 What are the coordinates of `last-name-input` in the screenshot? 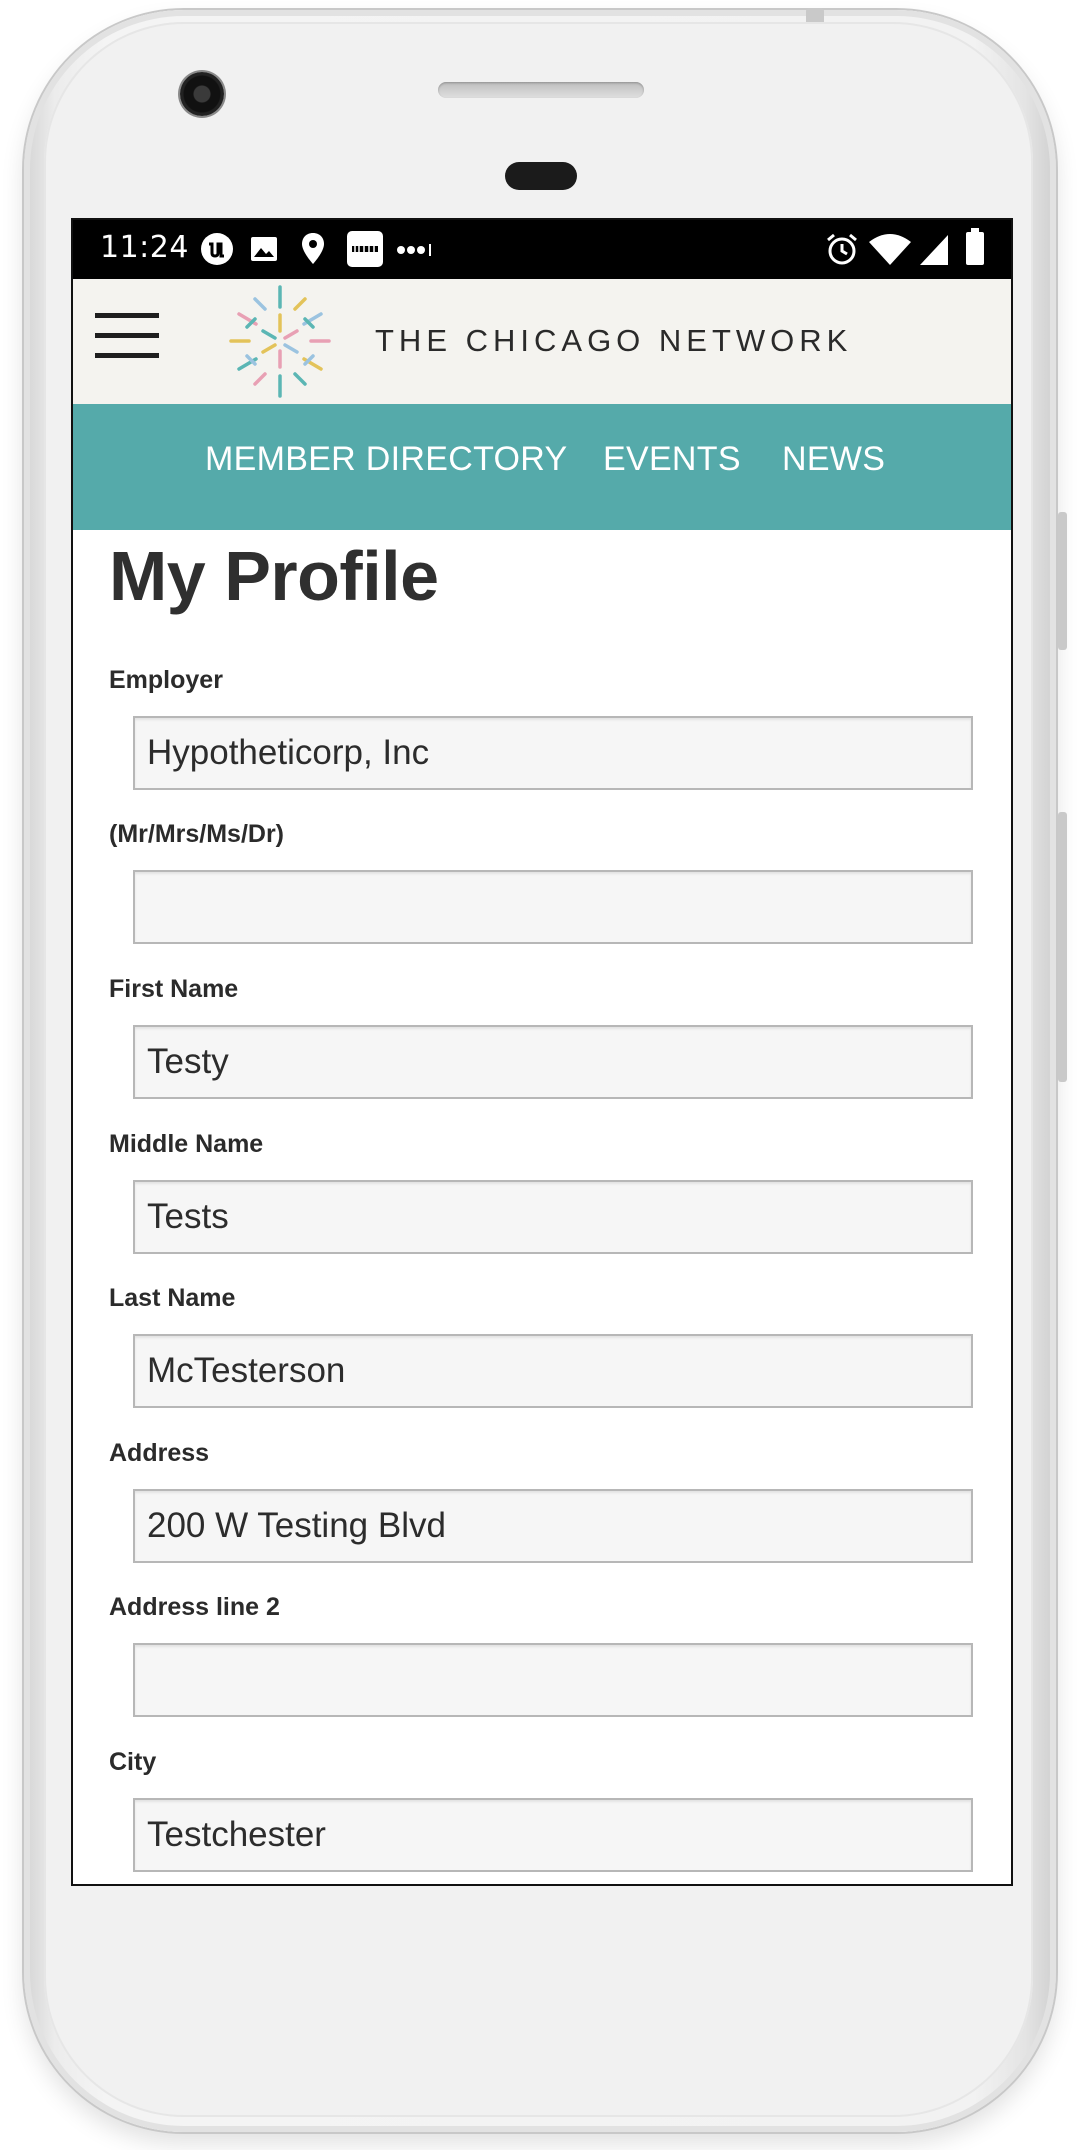 It's located at (553, 1371).